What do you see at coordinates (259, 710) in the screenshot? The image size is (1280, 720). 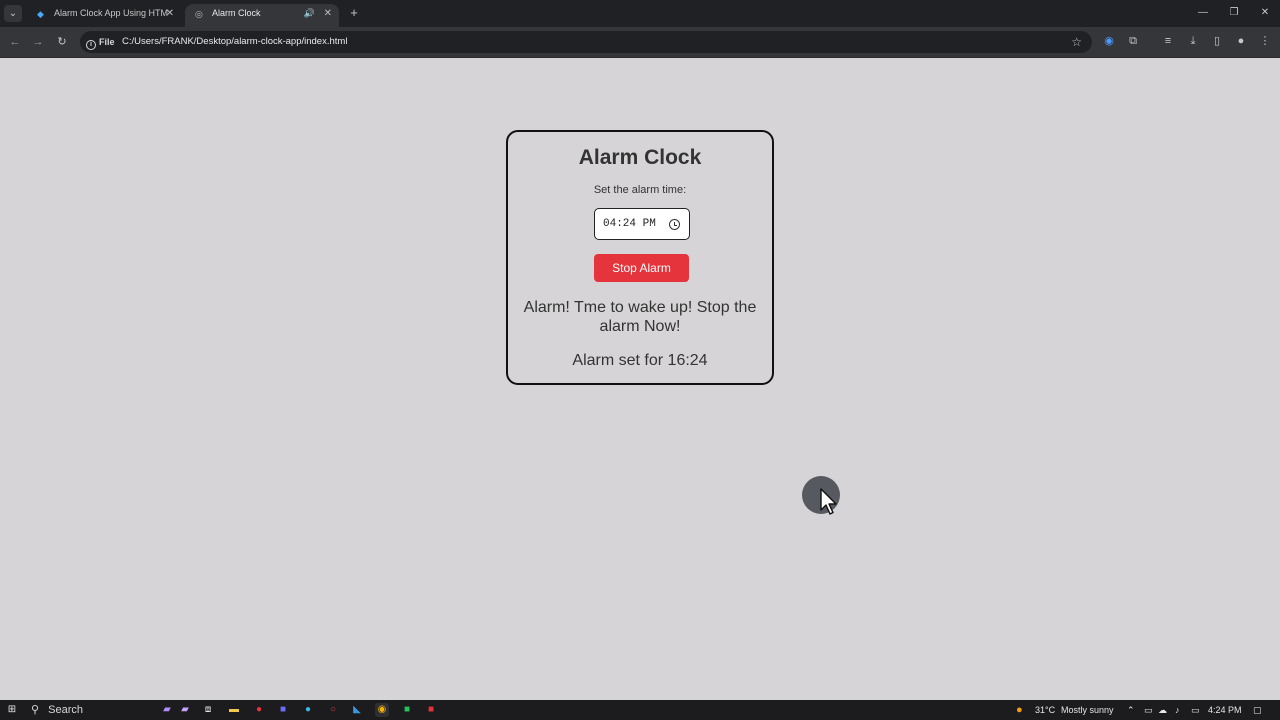 I see `opera-icon: ●` at bounding box center [259, 710].